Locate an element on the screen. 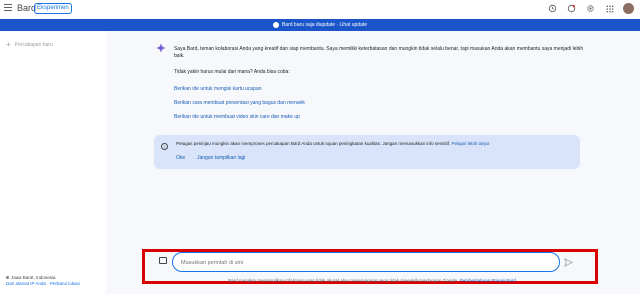  location-dot-icon is located at coordinates (7, 277).